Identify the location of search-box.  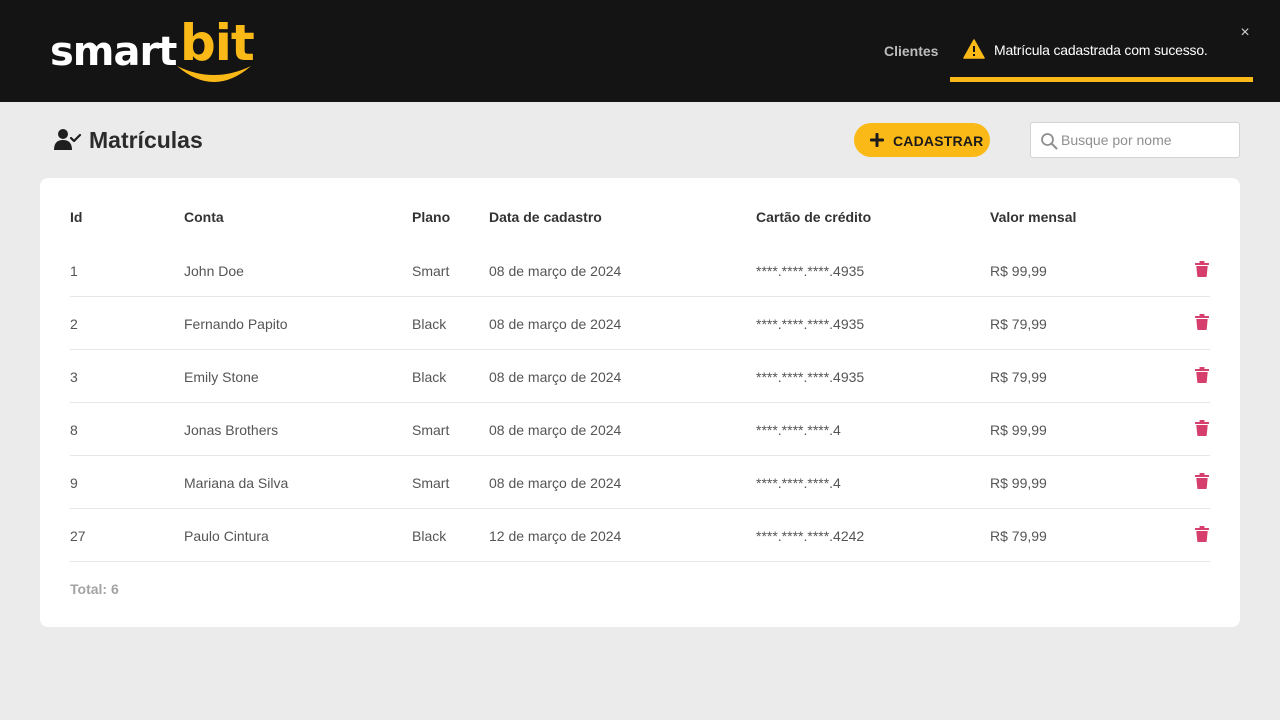
(1135, 140).